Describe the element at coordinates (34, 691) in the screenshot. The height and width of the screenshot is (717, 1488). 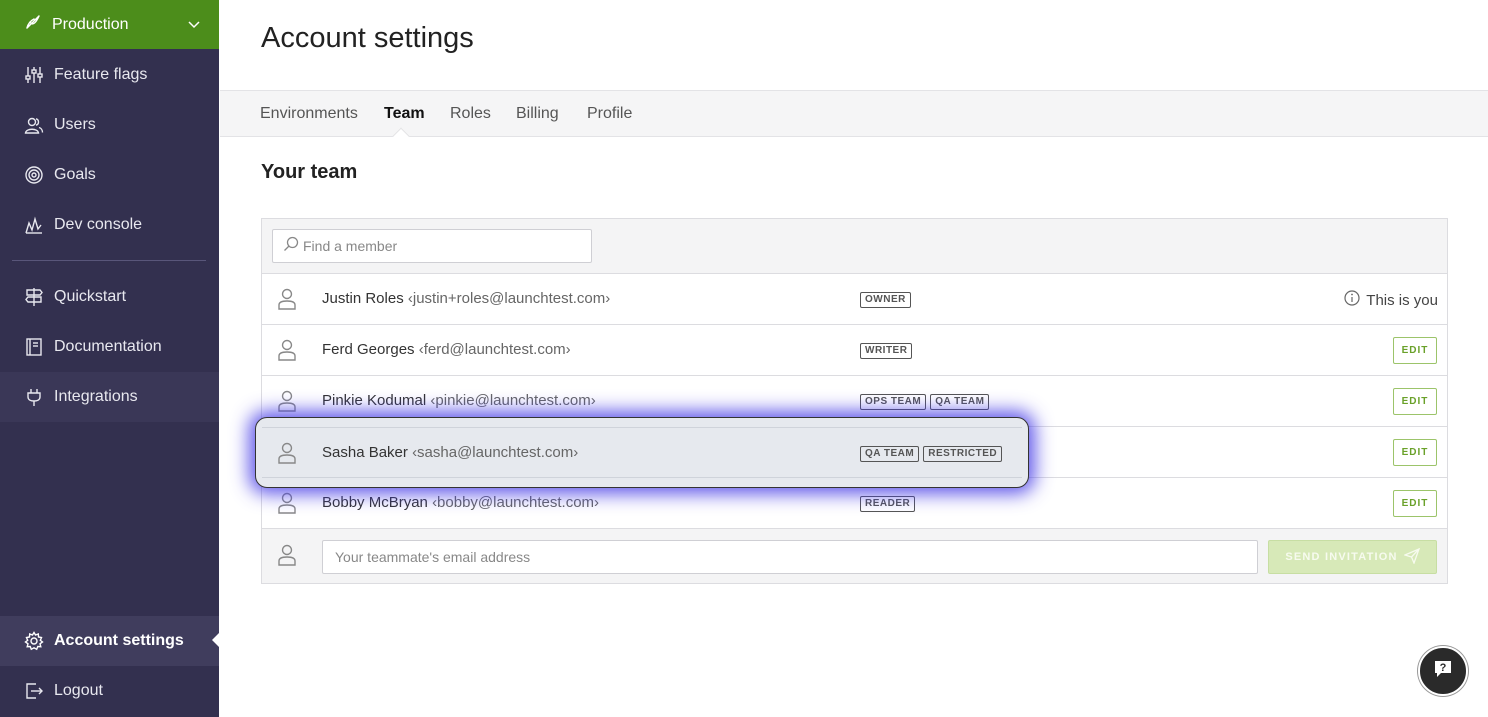
I see `logout-icon` at that location.